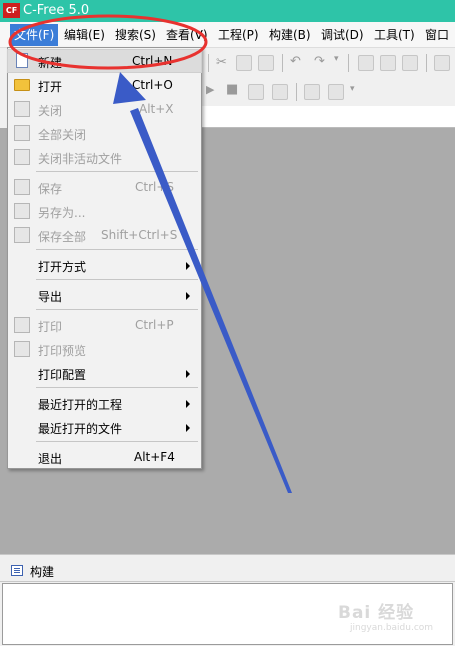  Describe the element at coordinates (232, 89) in the screenshot. I see `stop-icon: ■` at that location.